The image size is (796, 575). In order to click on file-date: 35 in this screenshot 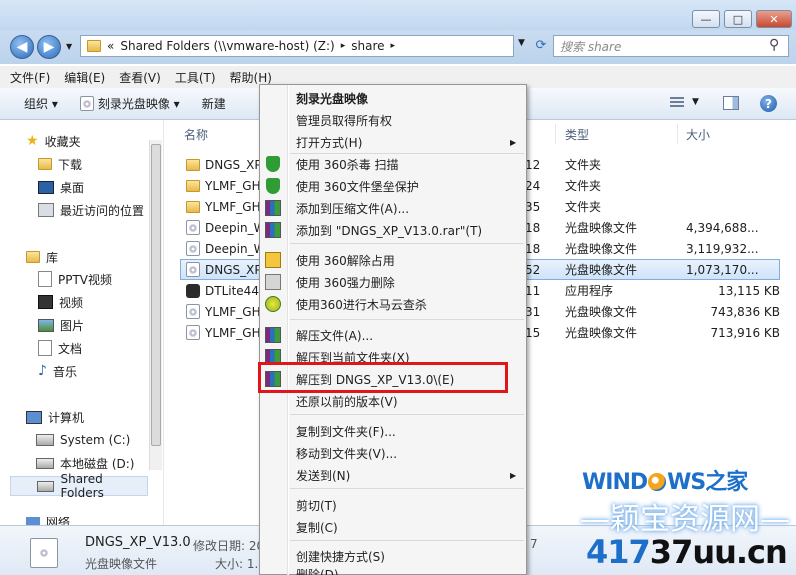, I will do `click(533, 206)`.